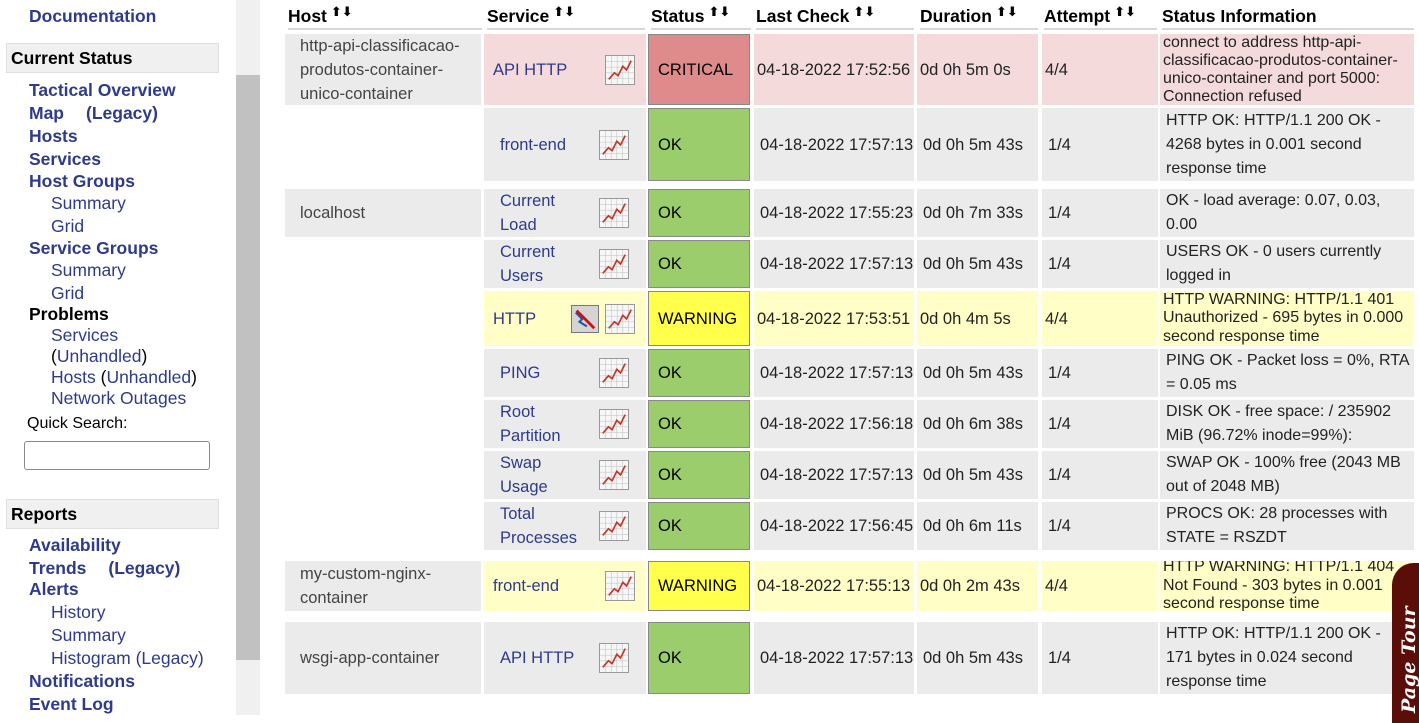 The height and width of the screenshot is (723, 1419). Describe the element at coordinates (67, 226) in the screenshot. I see `nav-host-groups-grid: Grid` at that location.